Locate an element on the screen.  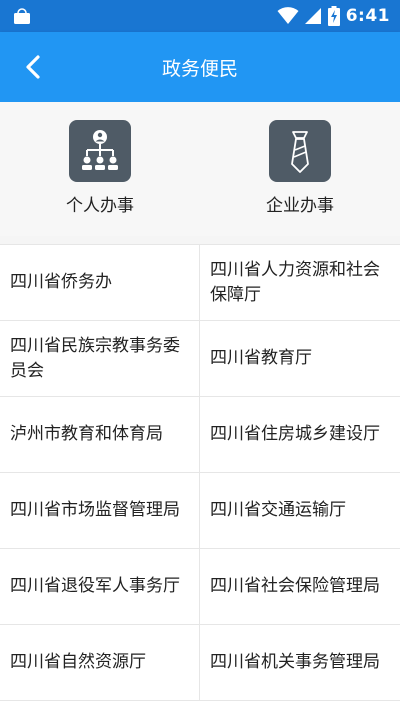
department-item: 四川省侨务办 is located at coordinates (100, 283).